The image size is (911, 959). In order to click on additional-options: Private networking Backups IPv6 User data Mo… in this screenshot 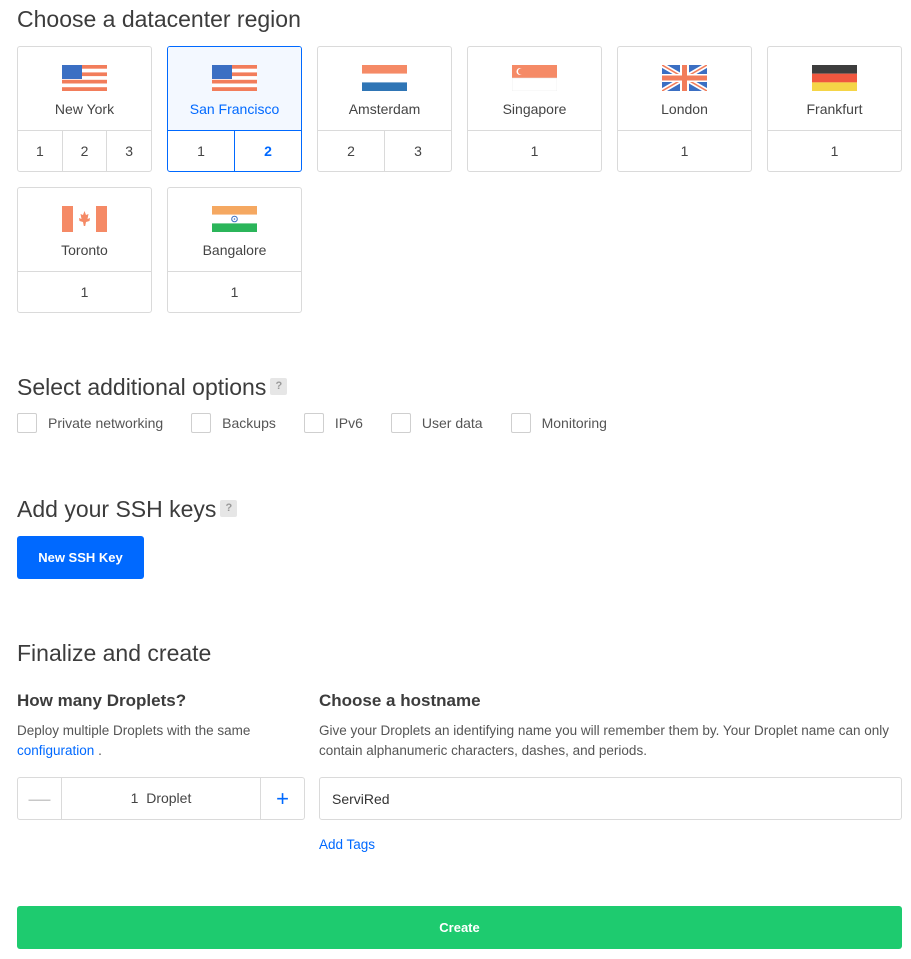, I will do `click(326, 423)`.